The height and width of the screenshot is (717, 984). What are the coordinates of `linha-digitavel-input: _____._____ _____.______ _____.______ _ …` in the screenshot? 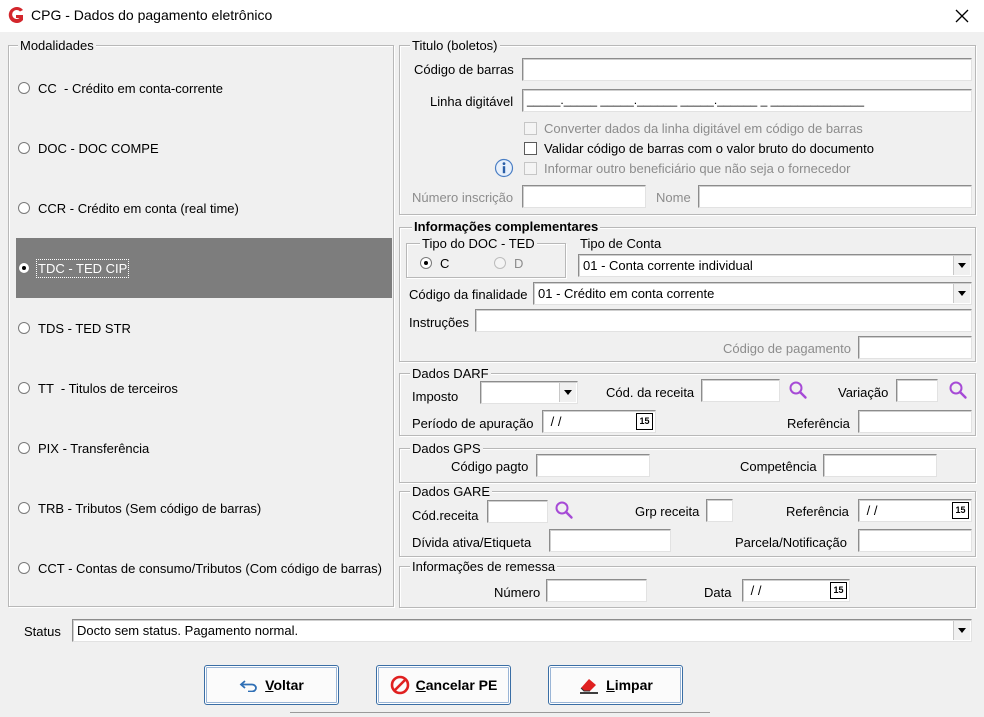 It's located at (747, 100).